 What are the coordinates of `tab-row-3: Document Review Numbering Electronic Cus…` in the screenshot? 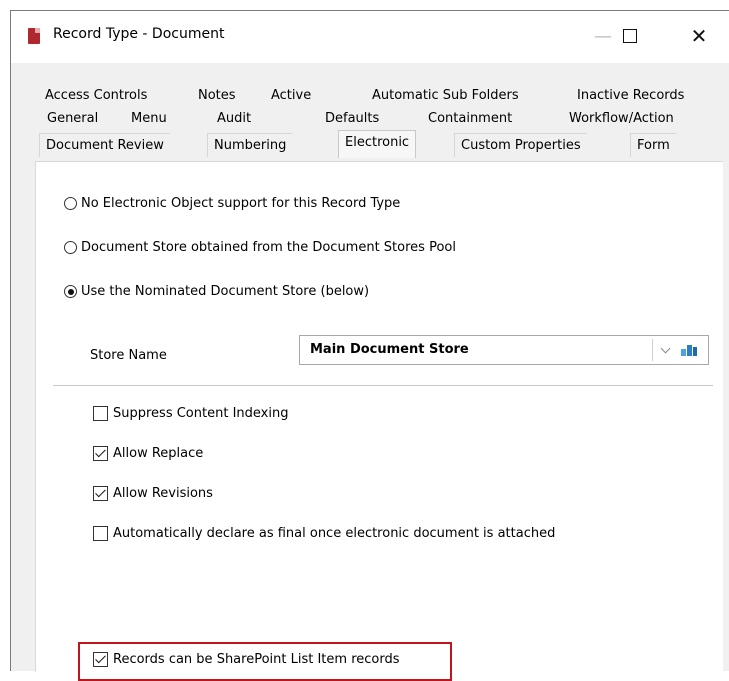 It's located at (370, 144).